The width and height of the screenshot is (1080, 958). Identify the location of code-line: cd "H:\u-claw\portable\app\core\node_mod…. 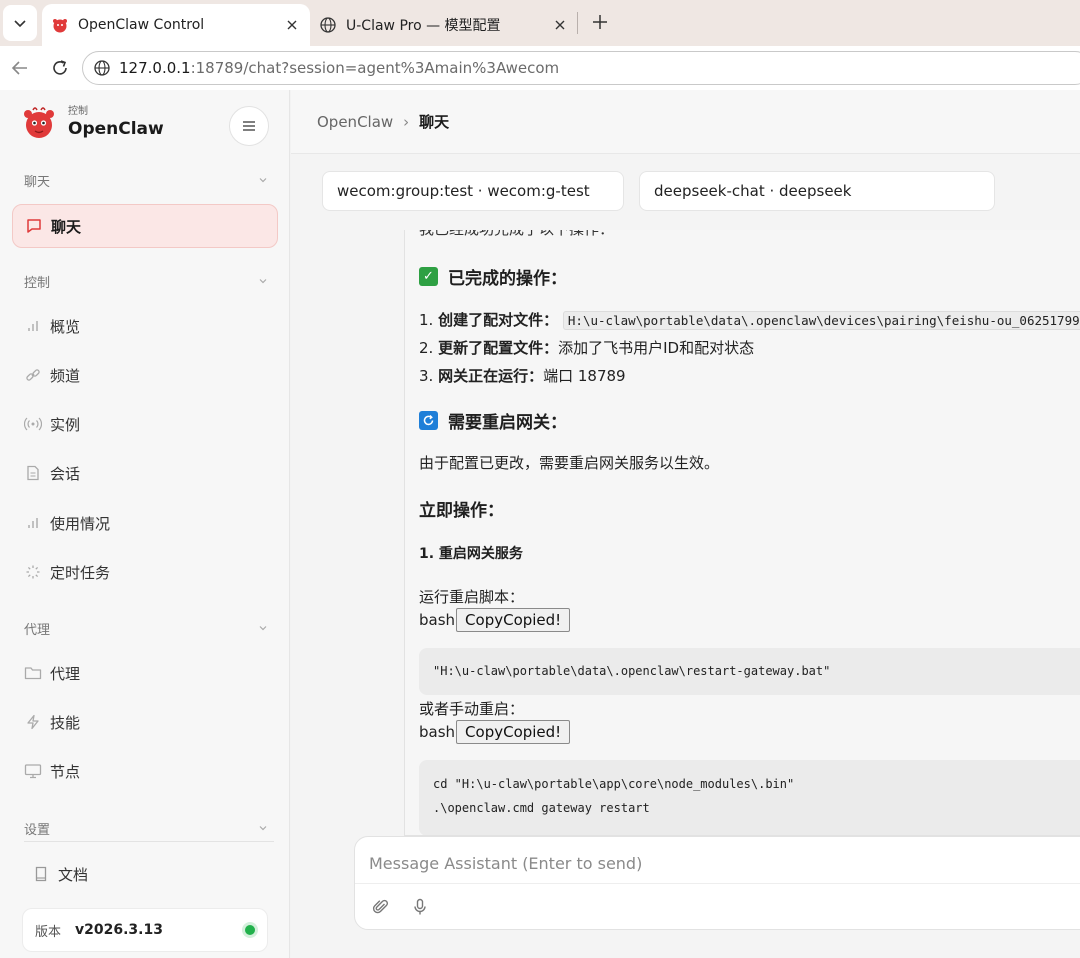
(614, 784).